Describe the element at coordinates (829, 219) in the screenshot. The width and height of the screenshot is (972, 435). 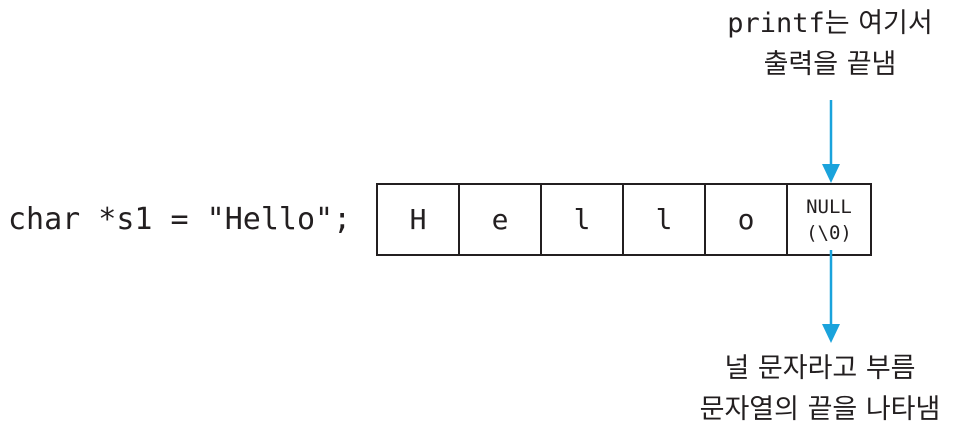
I see `array-cell-null: NULL (\0)` at that location.